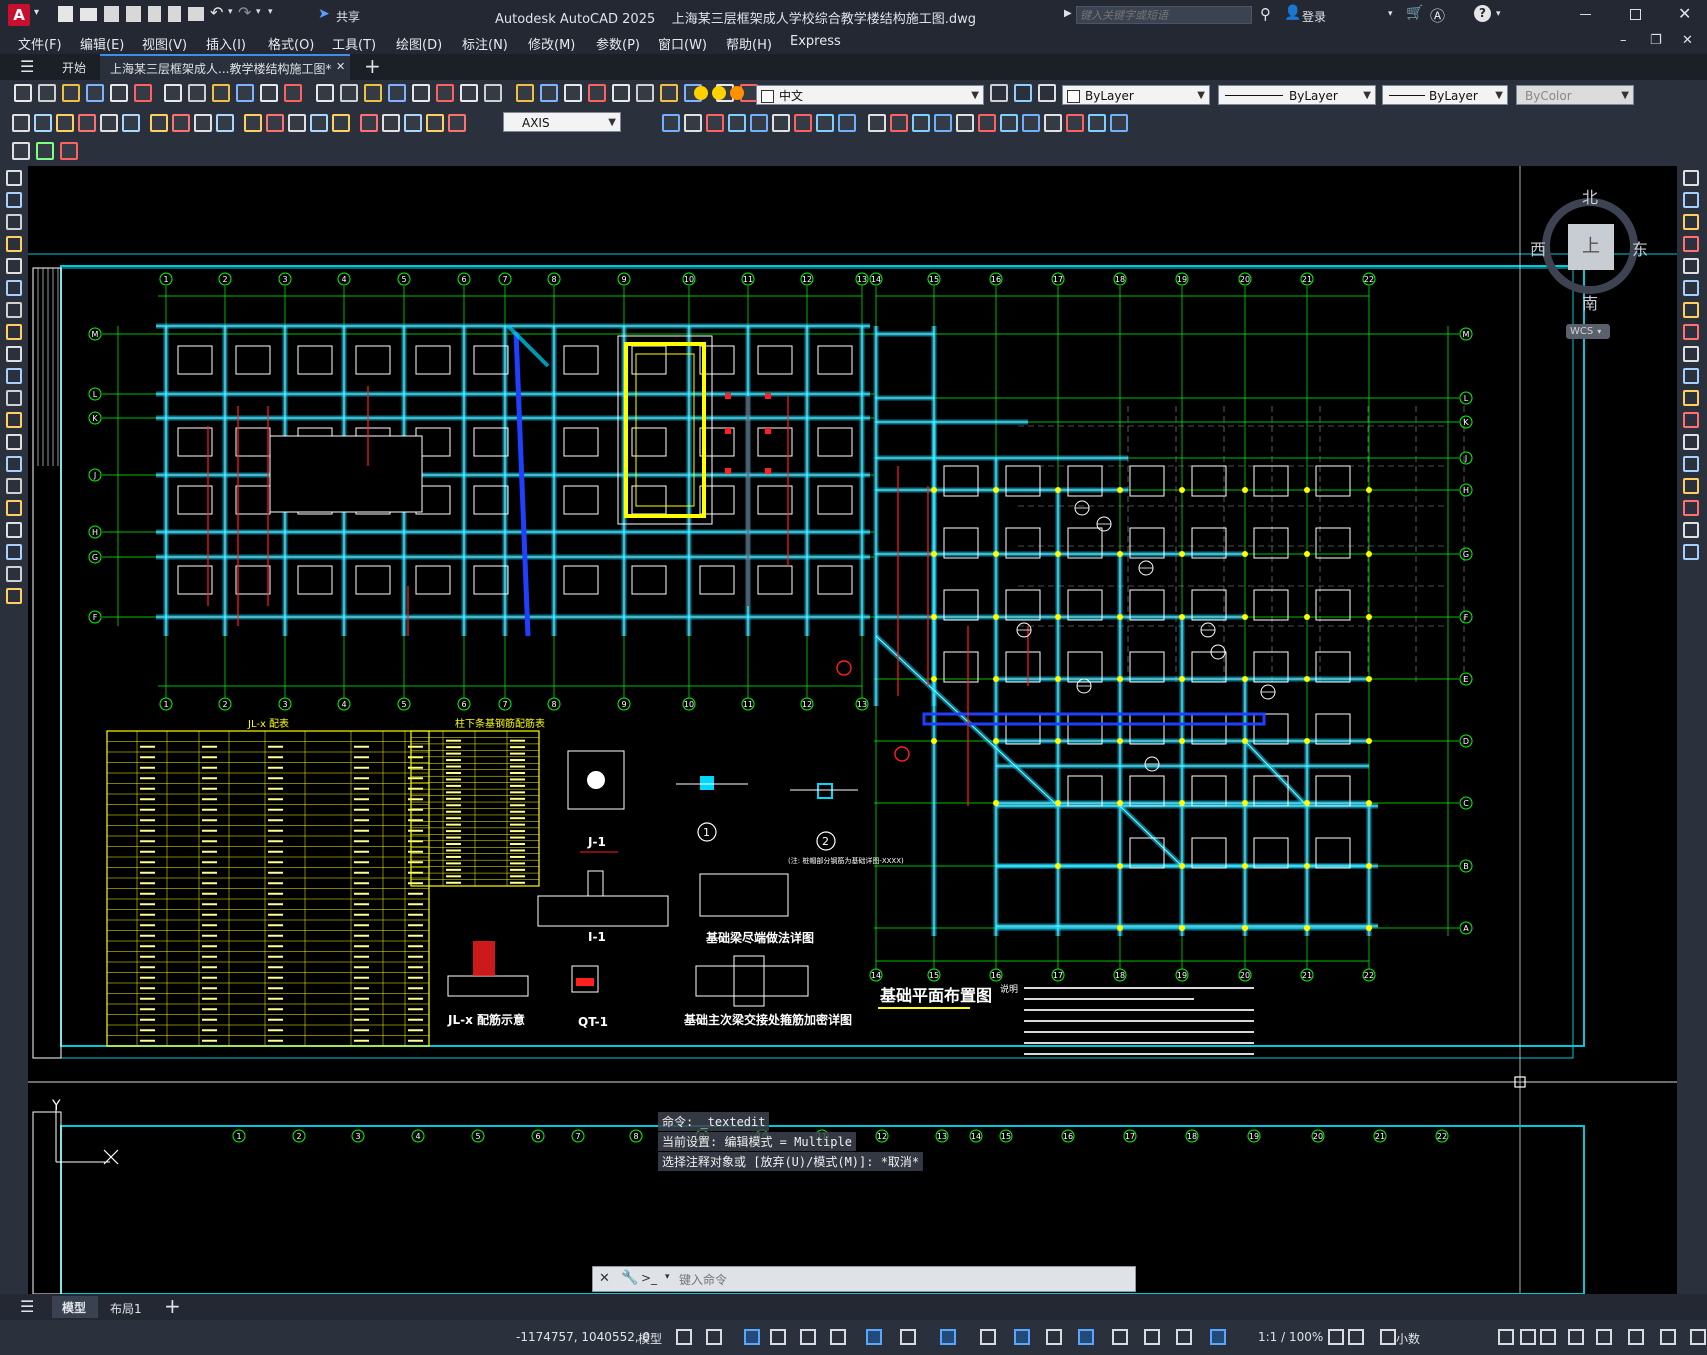 The width and height of the screenshot is (1707, 1355). What do you see at coordinates (1691, 310) in the screenshot?
I see `modify-right-tool-6-icon` at bounding box center [1691, 310].